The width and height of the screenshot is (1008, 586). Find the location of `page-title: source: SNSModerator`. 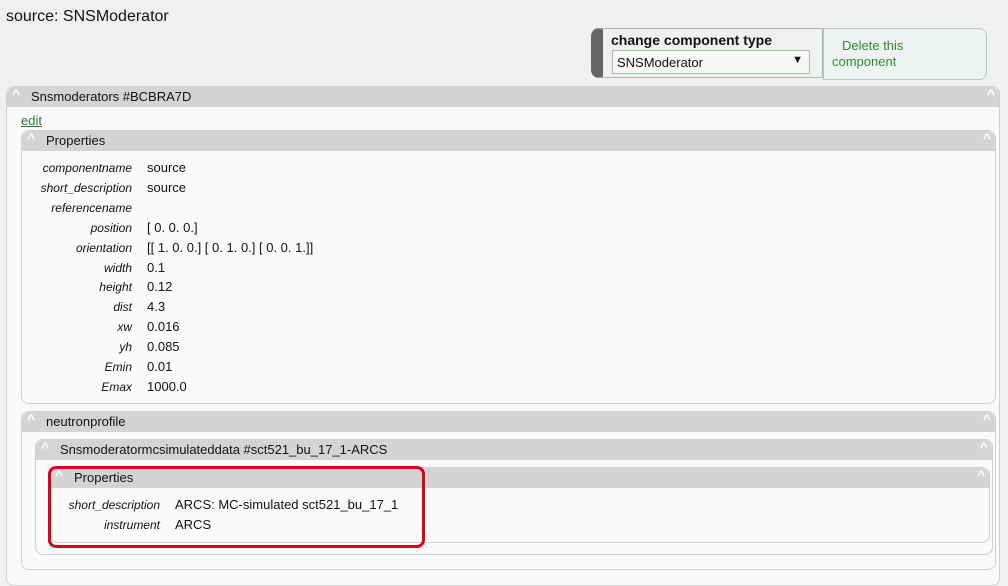

page-title: source: SNSModerator is located at coordinates (87, 16).